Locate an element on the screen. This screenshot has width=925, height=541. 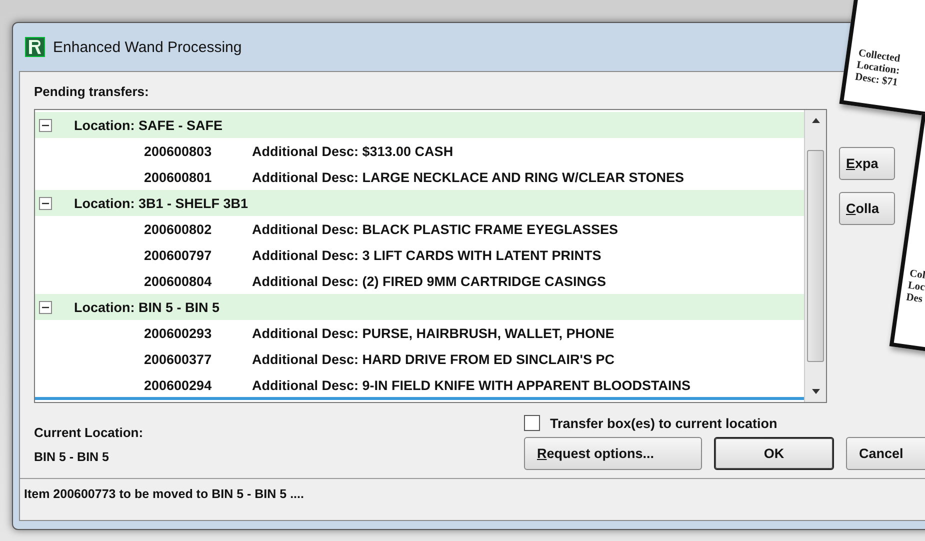
scrollbar-thumb is located at coordinates (815, 256).